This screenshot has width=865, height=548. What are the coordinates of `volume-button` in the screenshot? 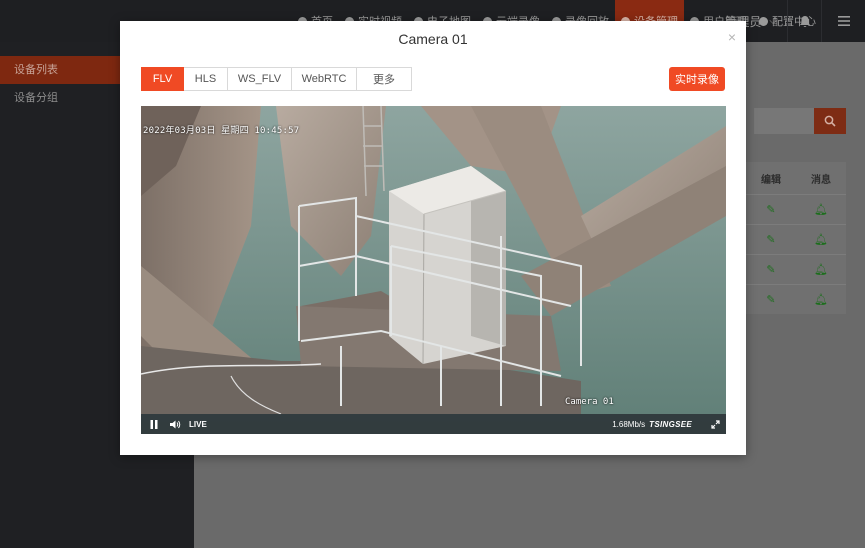 It's located at (175, 424).